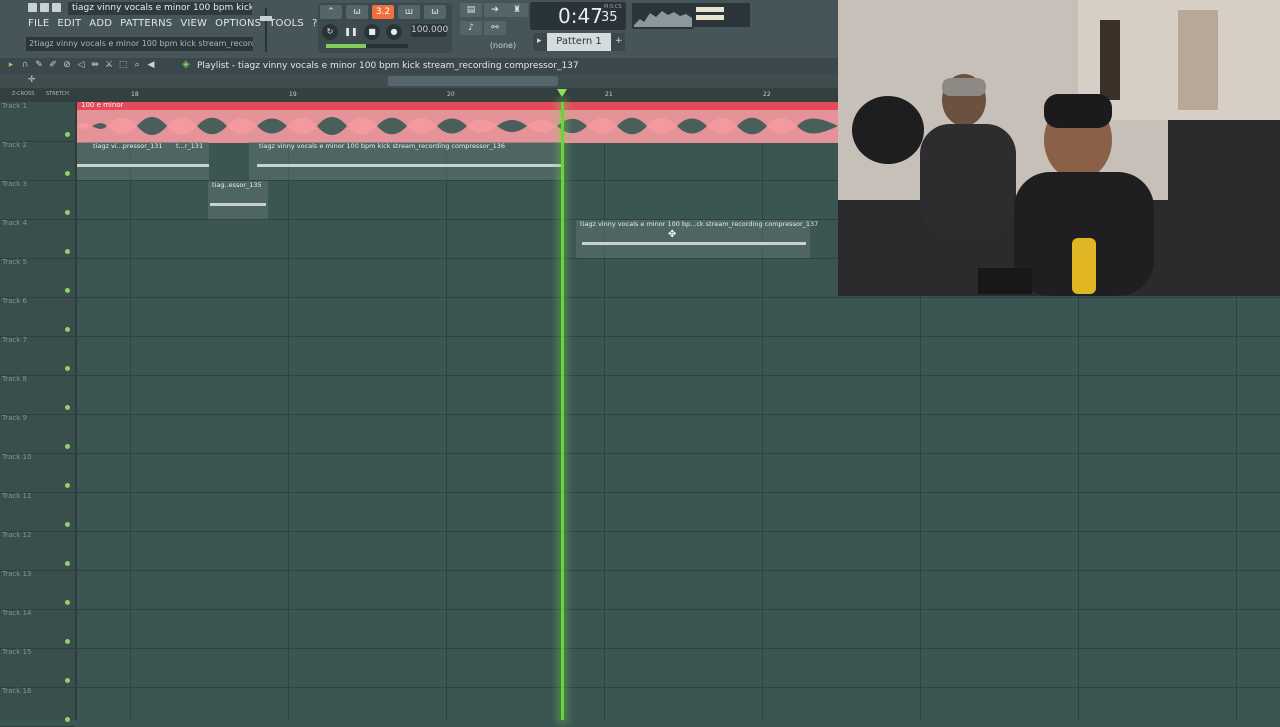 The image size is (1280, 727). I want to click on playback-icon: ◀, so click(151, 65).